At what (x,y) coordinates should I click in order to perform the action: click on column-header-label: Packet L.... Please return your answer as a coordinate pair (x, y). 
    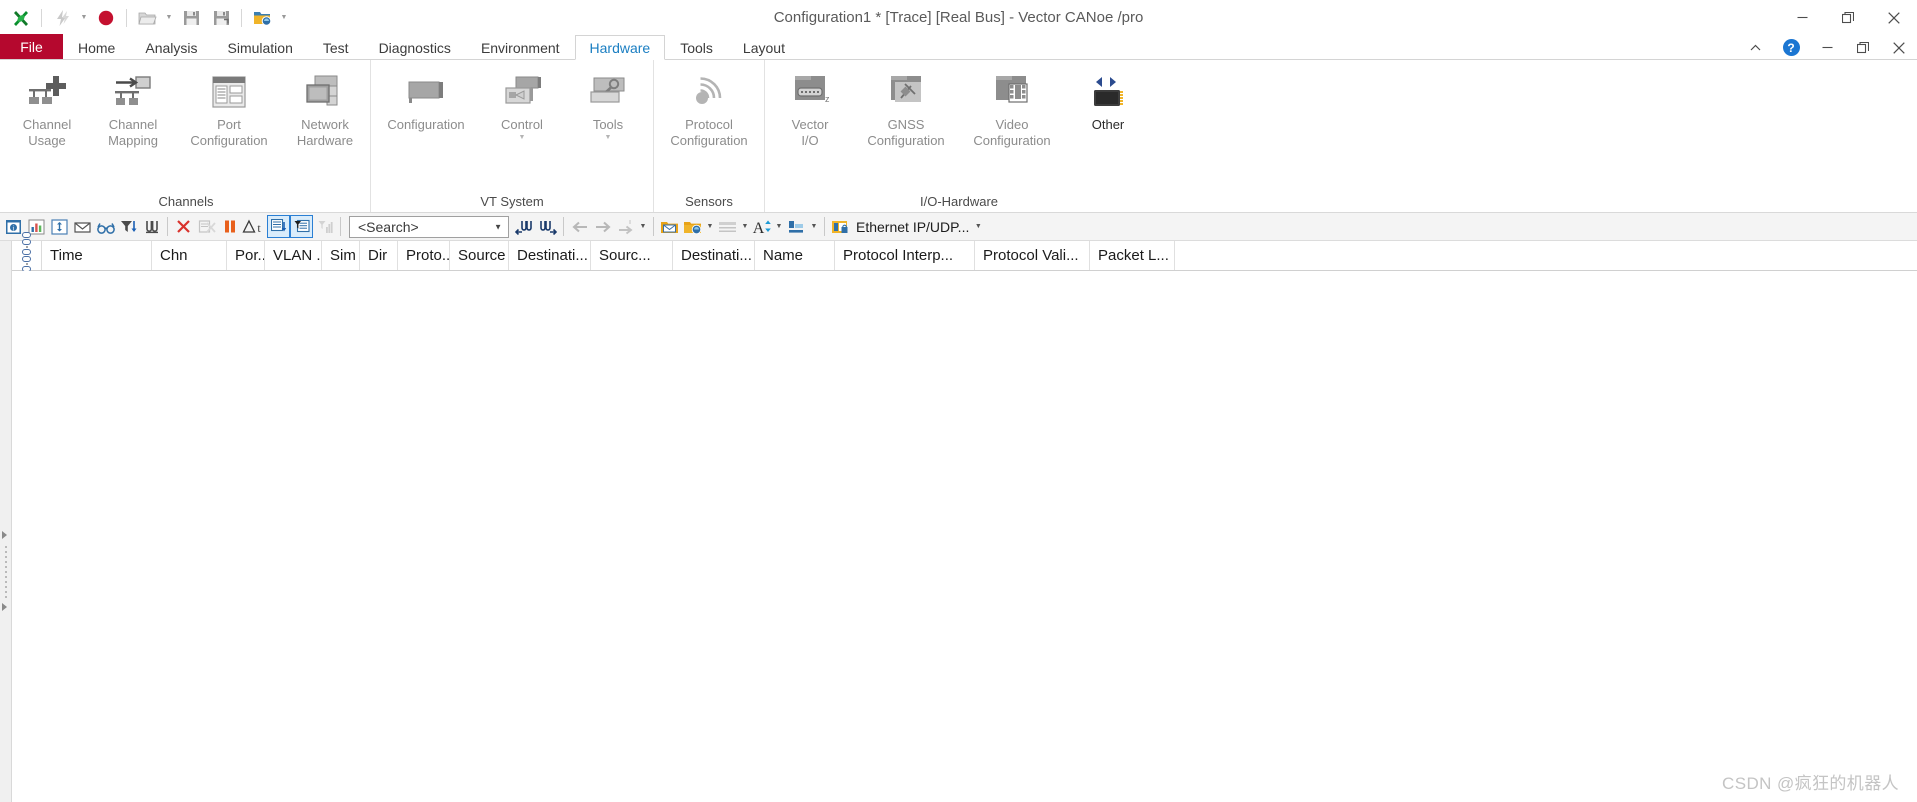
    Looking at the image, I should click on (1133, 255).